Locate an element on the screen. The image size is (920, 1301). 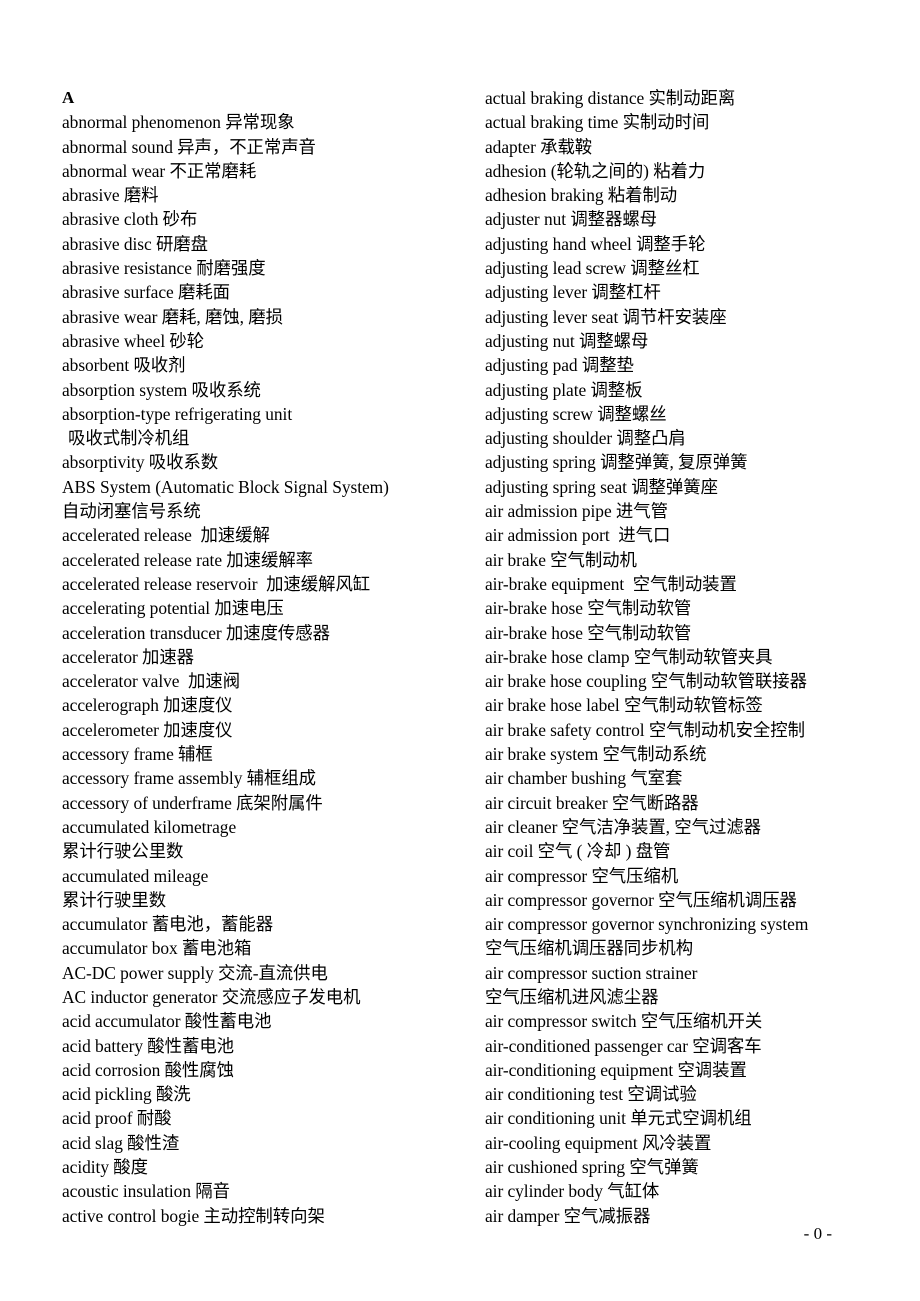
glossary-entry: adjusting lever 调整杠杆 is located at coordinates (573, 292).